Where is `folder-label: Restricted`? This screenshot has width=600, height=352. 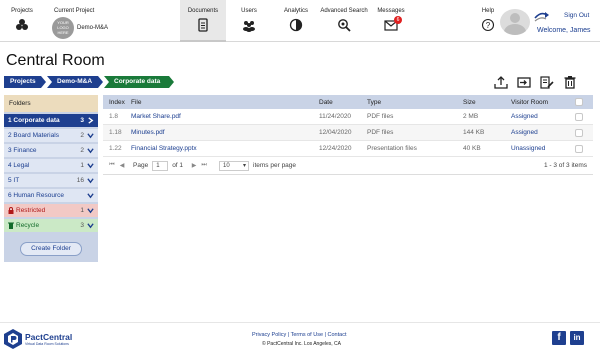
folder-label: Restricted is located at coordinates (31, 210).